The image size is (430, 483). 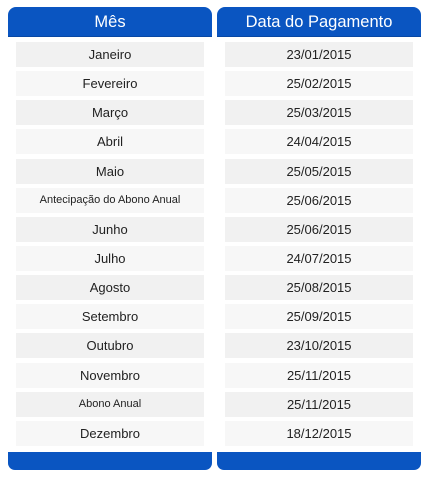 What do you see at coordinates (319, 171) in the screenshot?
I see `date-cell: 25/05/2015` at bounding box center [319, 171].